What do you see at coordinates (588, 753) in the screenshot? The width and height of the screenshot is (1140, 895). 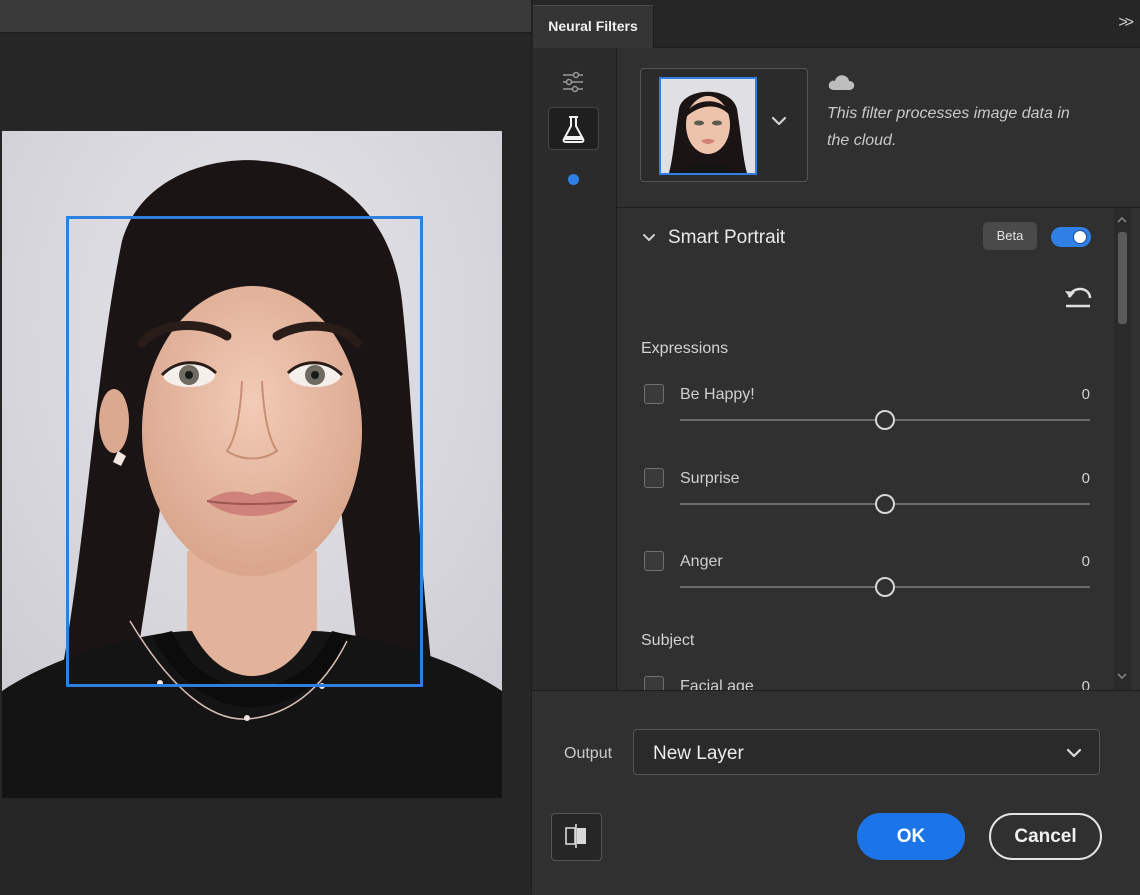 I see `output-label: Output` at bounding box center [588, 753].